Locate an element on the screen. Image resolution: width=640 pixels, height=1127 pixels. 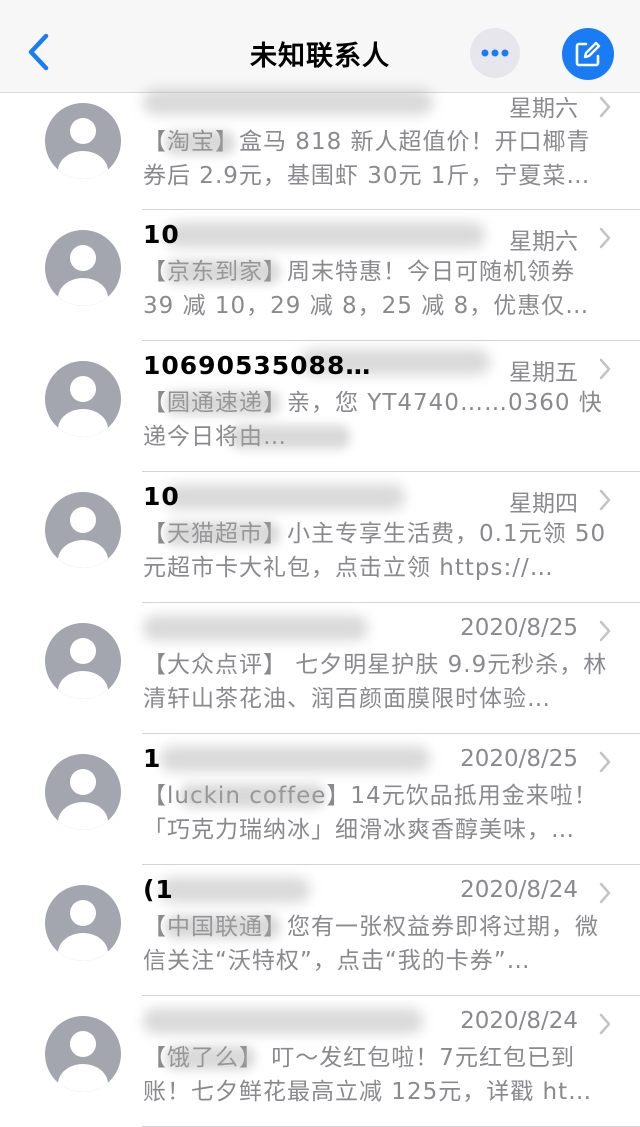
compose-icon is located at coordinates (588, 54).